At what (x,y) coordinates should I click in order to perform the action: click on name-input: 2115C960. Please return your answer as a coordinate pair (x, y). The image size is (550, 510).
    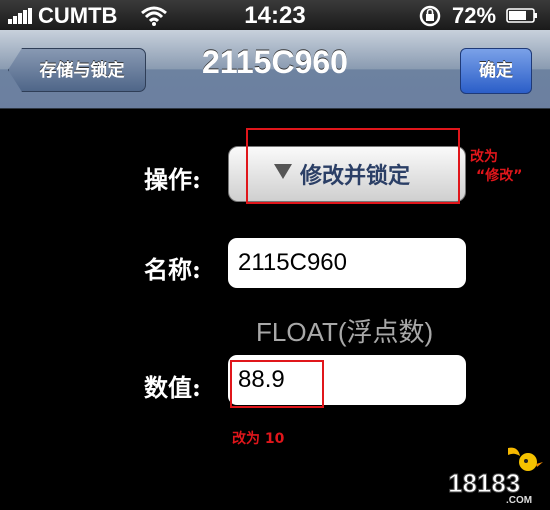
    Looking at the image, I should click on (347, 263).